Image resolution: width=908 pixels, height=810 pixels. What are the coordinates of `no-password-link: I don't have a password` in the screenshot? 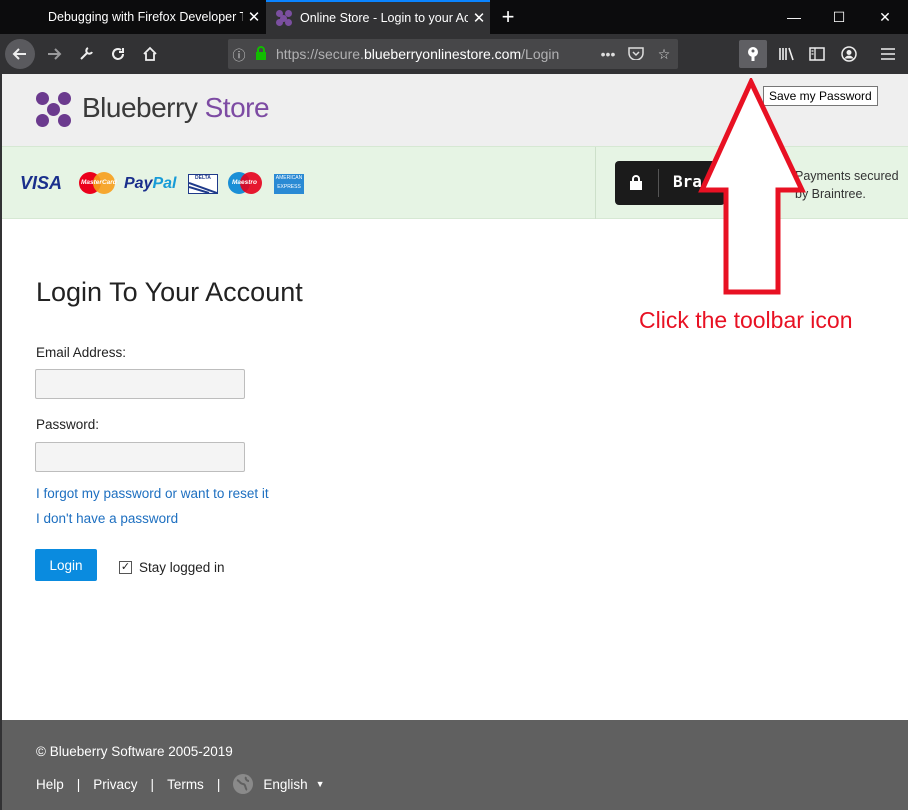 It's located at (107, 518).